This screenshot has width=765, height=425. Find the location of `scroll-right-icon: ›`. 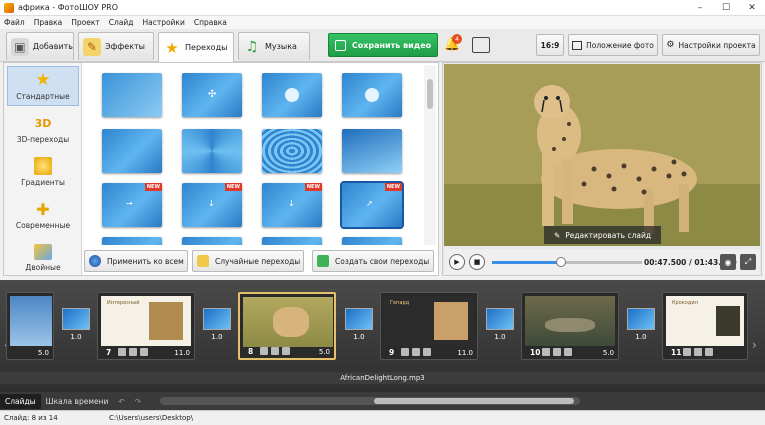

scroll-right-icon: › is located at coordinates (754, 345).